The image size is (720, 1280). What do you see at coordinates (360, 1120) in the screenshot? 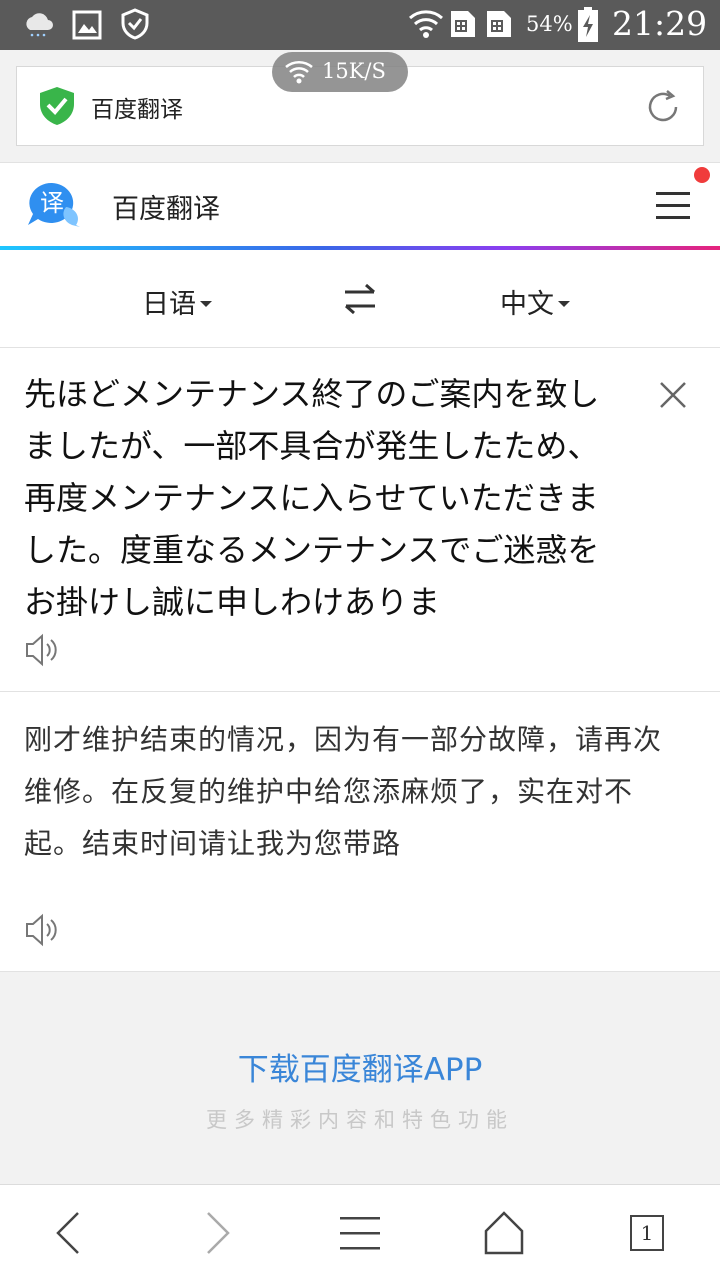
I see `download-app-subtitle: 更多精彩内容和特色功能` at bounding box center [360, 1120].